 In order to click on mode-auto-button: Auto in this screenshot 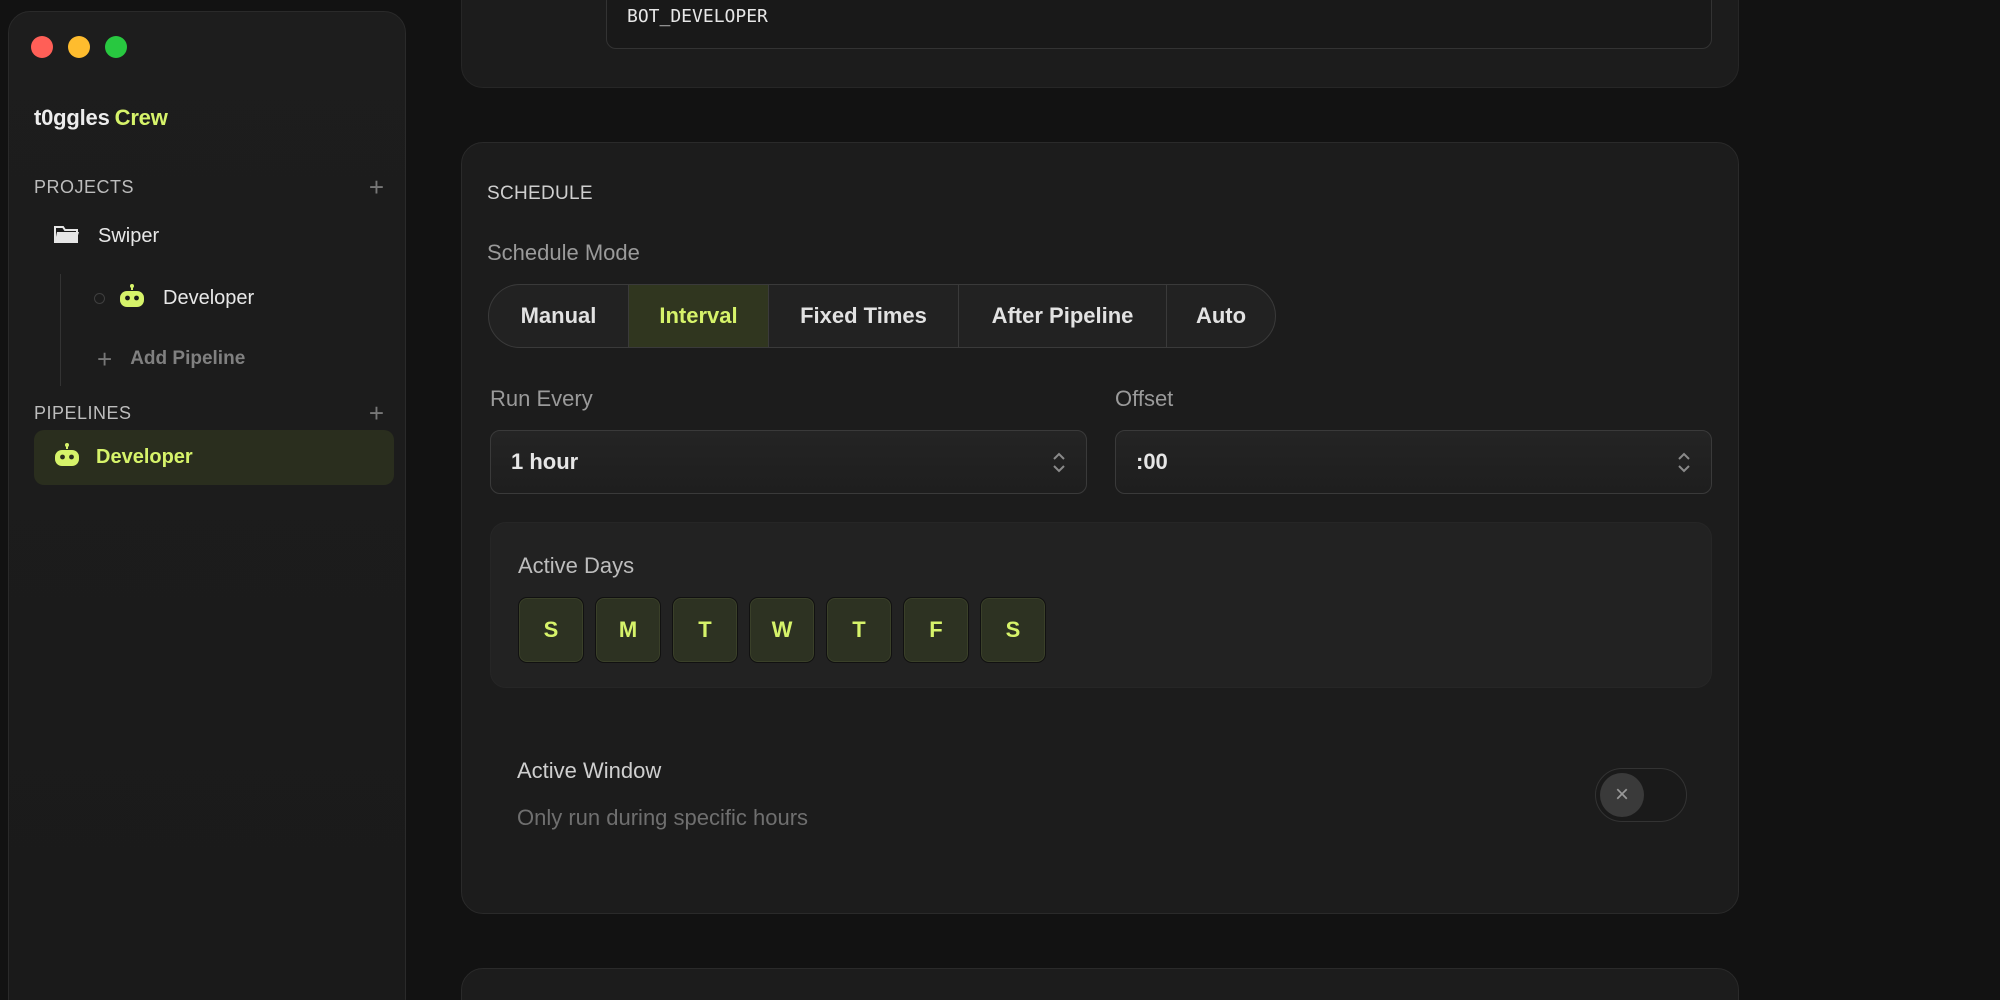, I will do `click(1221, 316)`.